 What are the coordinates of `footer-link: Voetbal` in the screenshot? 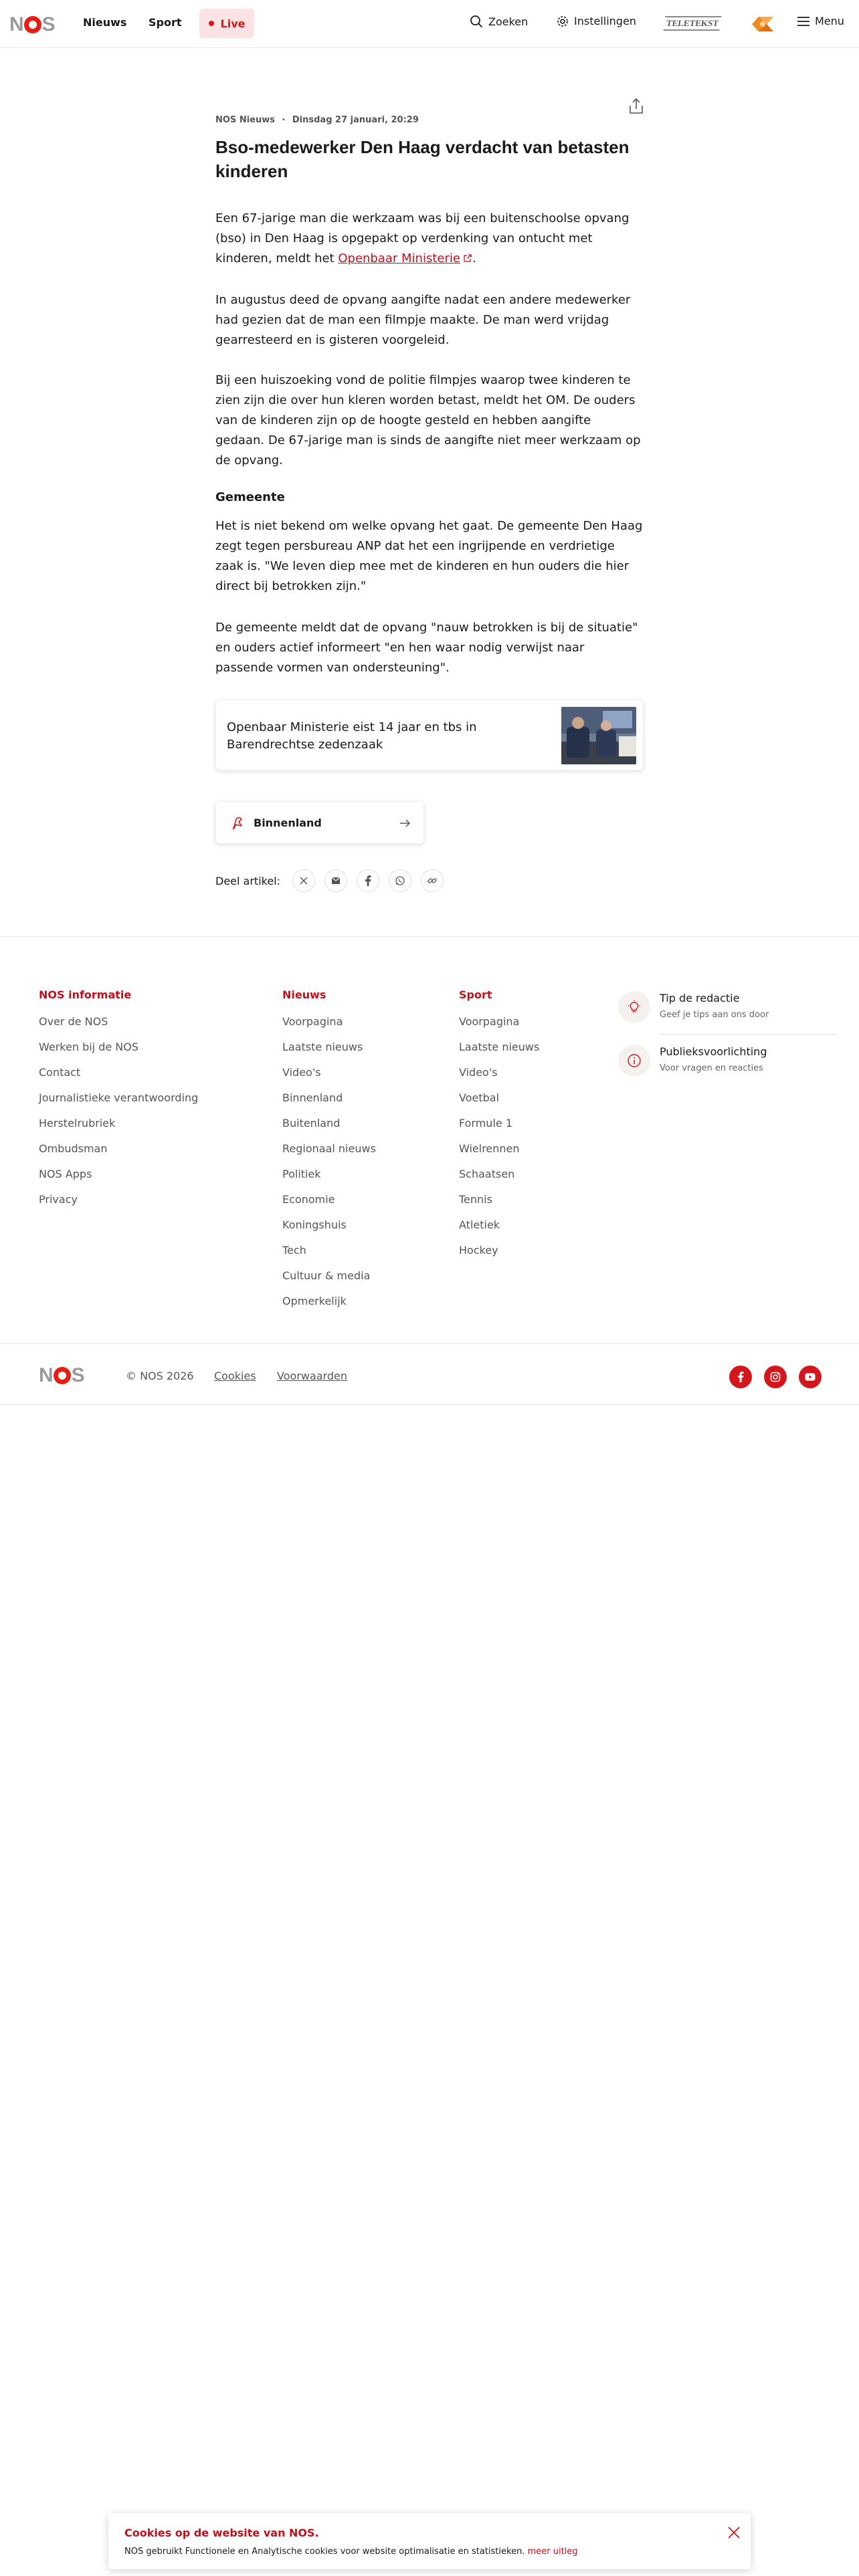 It's located at (499, 1102).